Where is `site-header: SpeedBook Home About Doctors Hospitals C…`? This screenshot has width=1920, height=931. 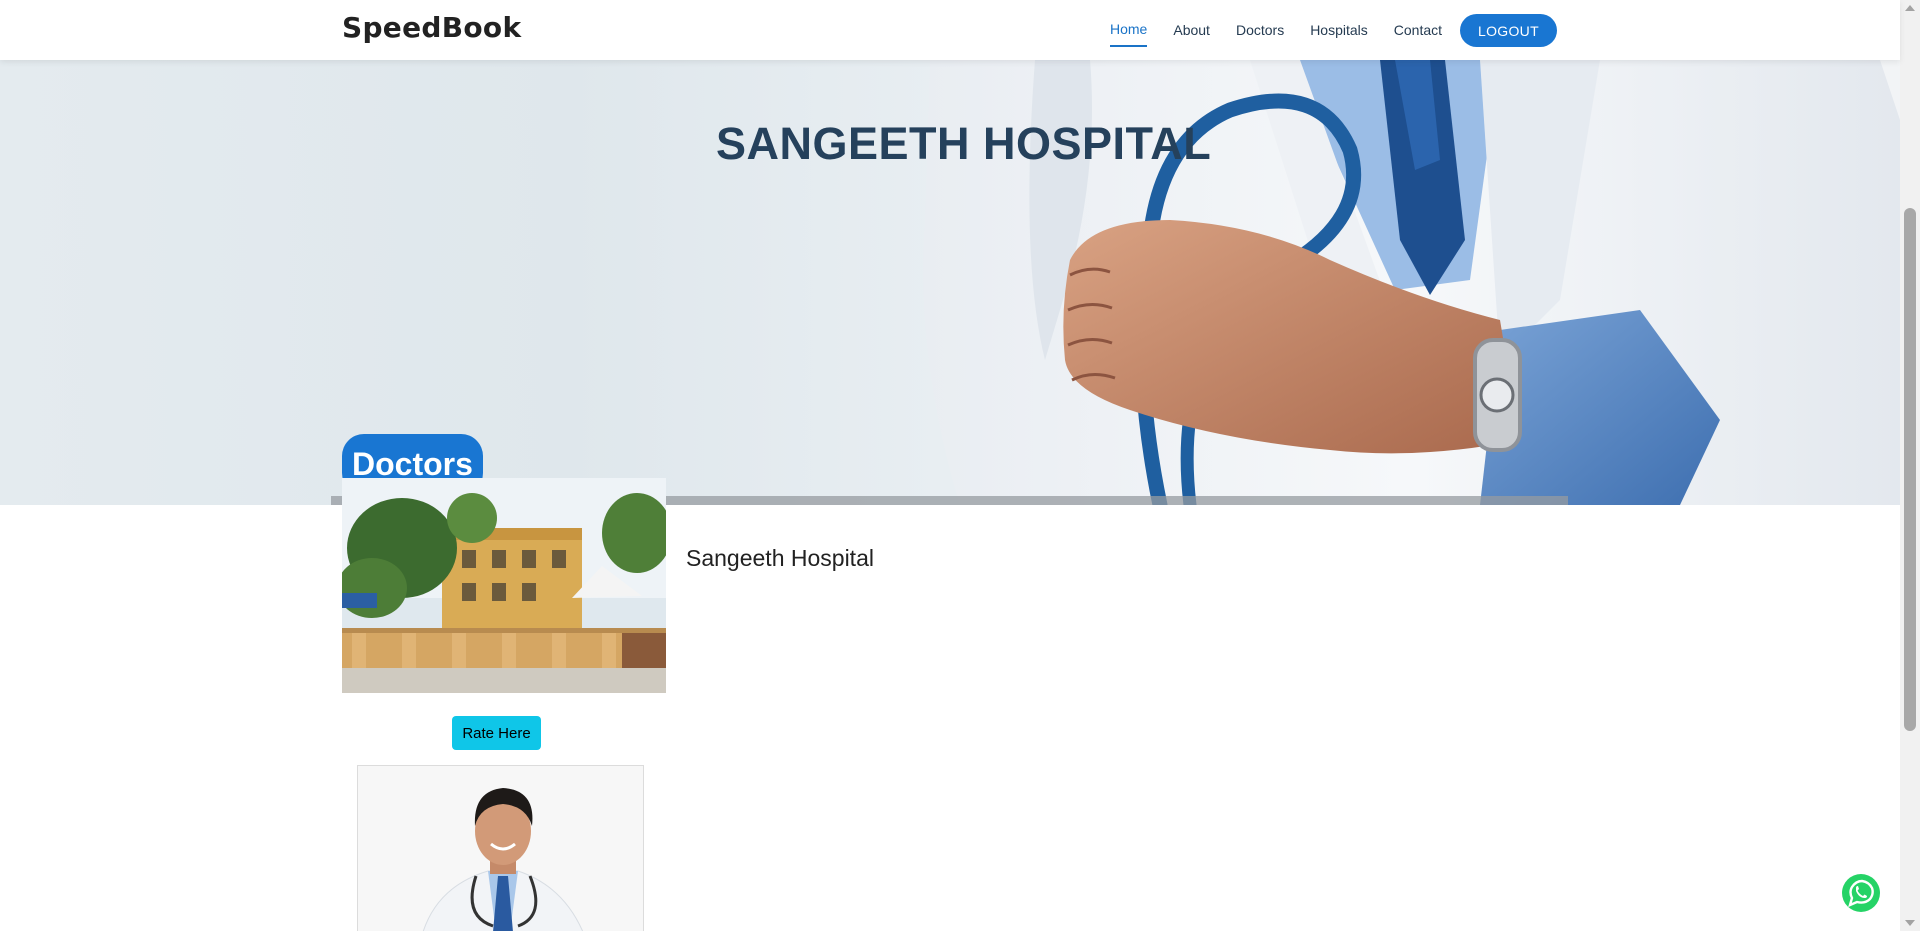
site-header: SpeedBook Home About Doctors Hospitals C… is located at coordinates (950, 30).